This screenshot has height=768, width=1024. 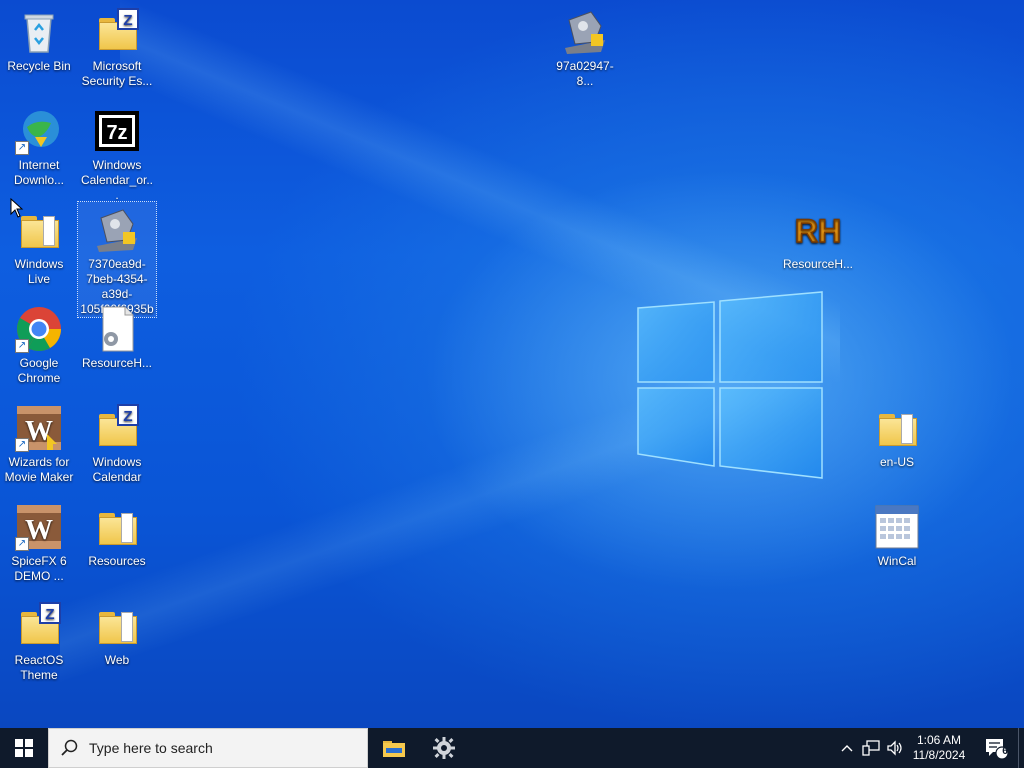 I want to click on network-icon, so click(x=871, y=748).